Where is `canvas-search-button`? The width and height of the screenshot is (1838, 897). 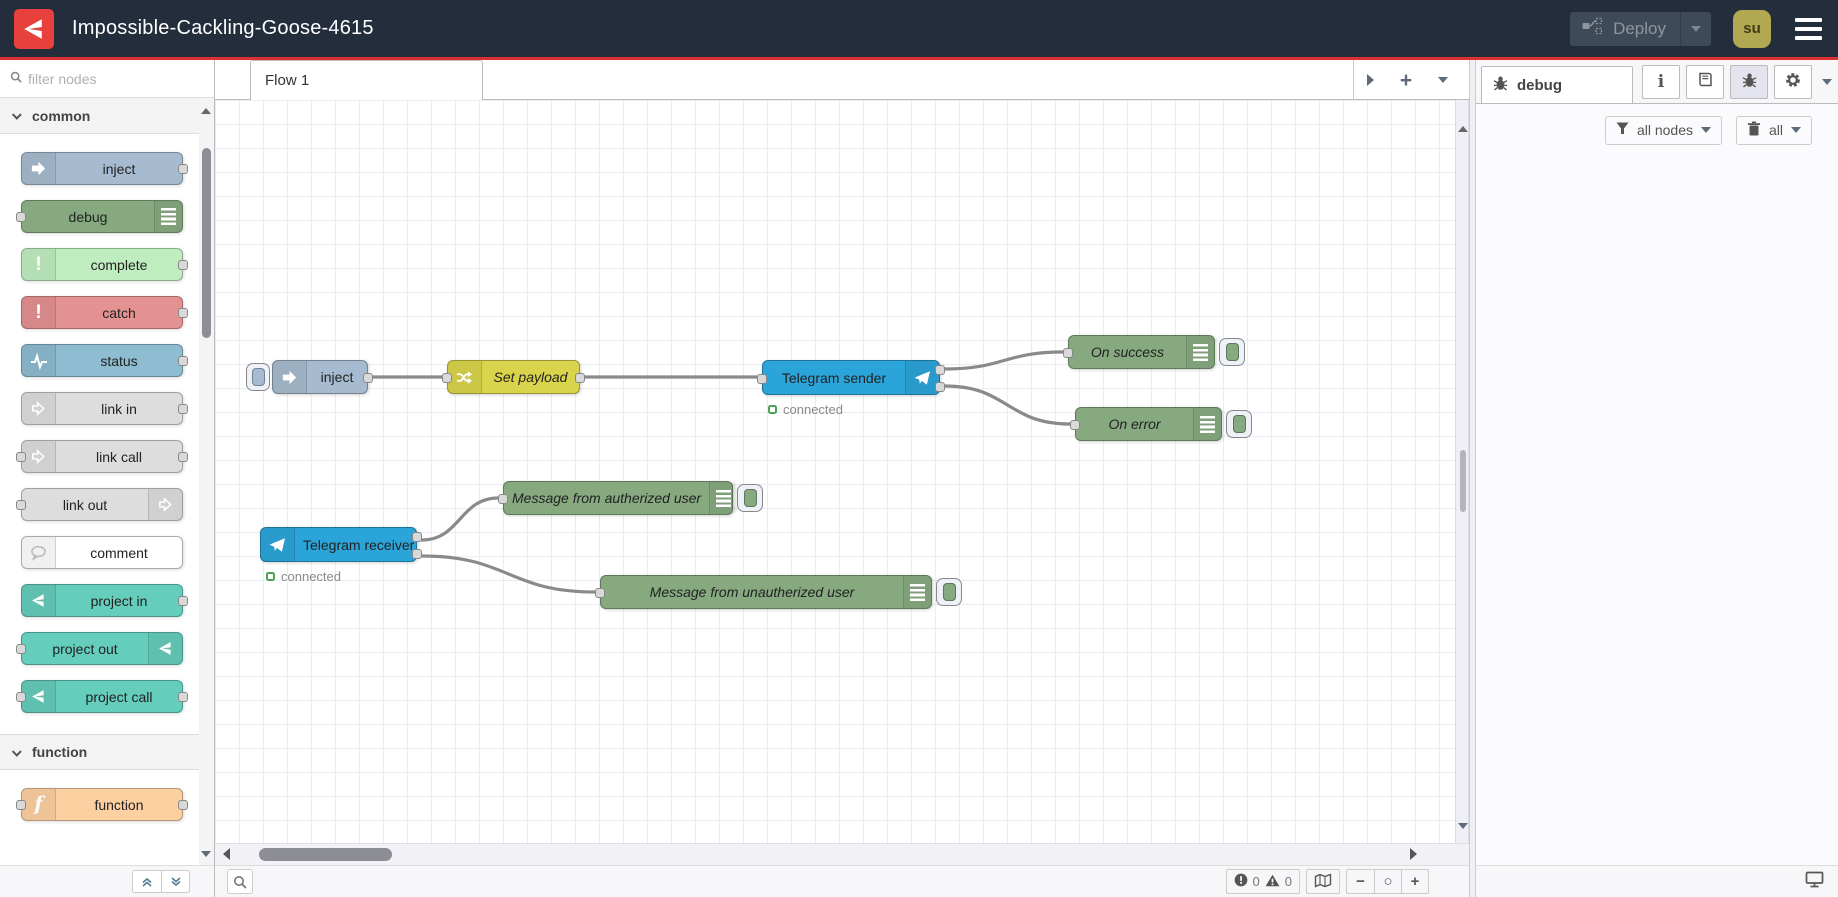
canvas-search-button is located at coordinates (240, 881).